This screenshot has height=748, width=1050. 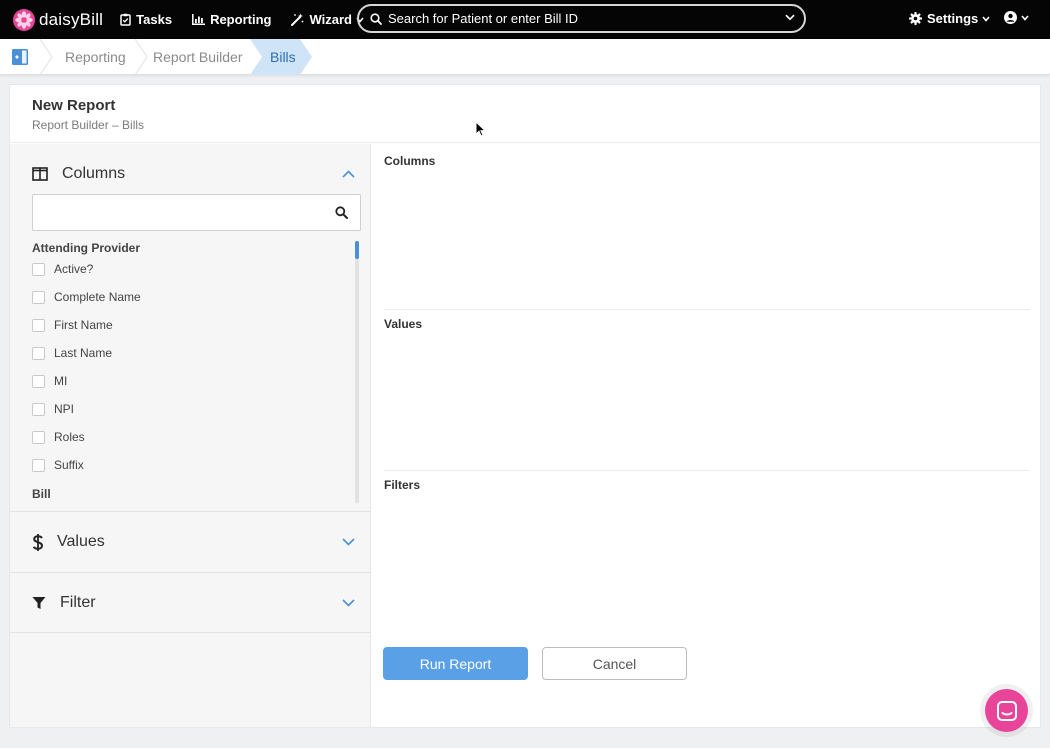 I want to click on nav-settings-label: Settings, so click(x=953, y=18).